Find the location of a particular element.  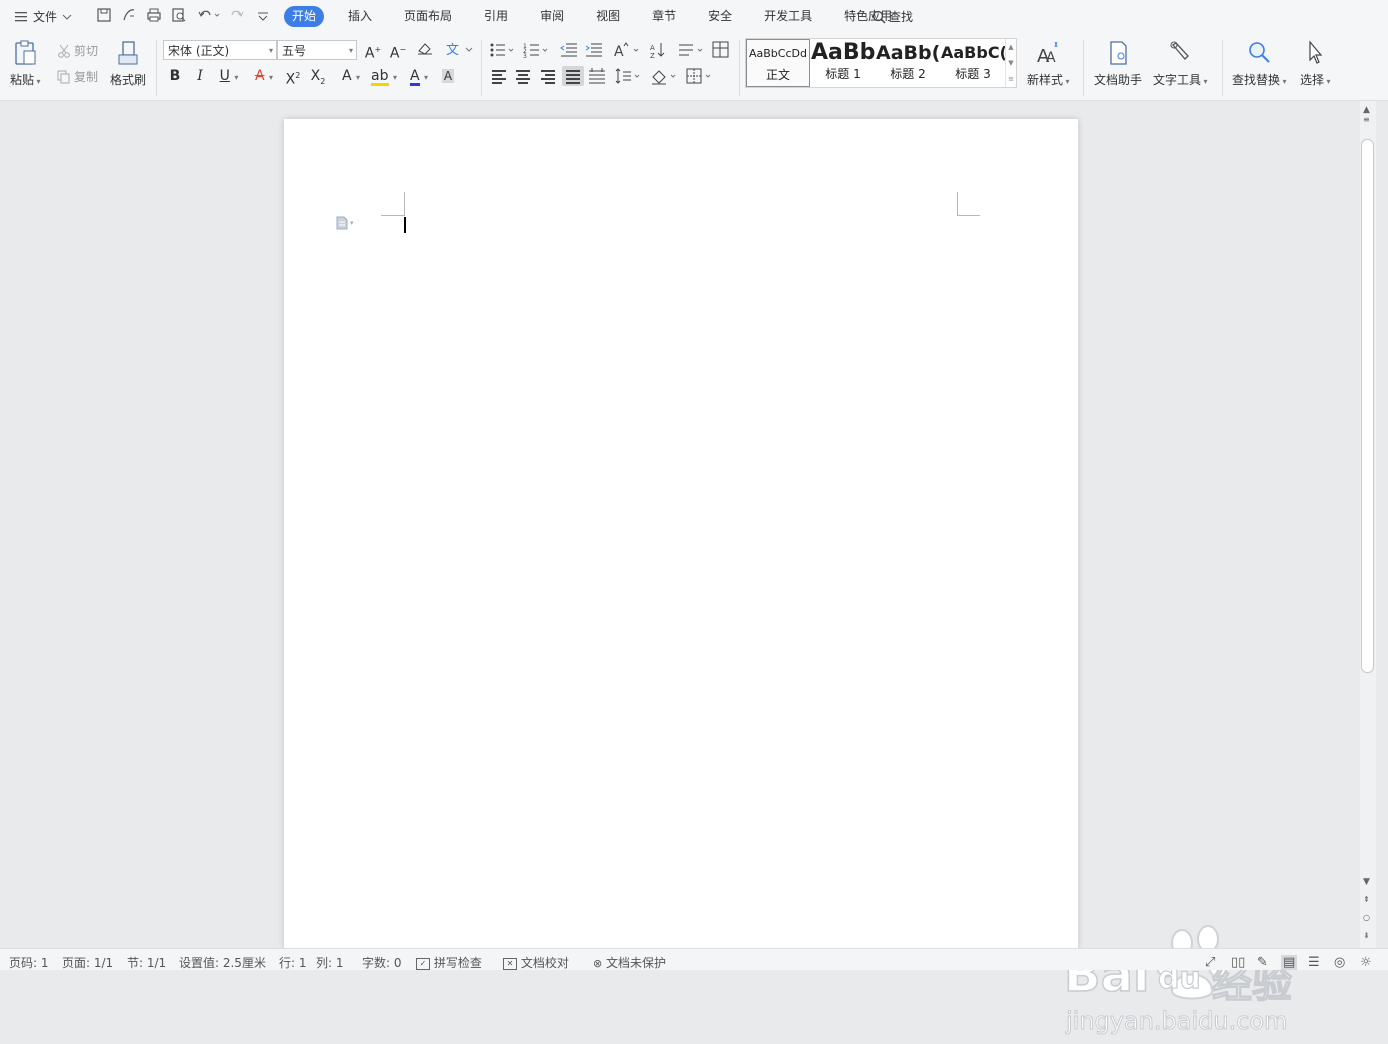

page-view-icon: ▤ is located at coordinates (1289, 962).